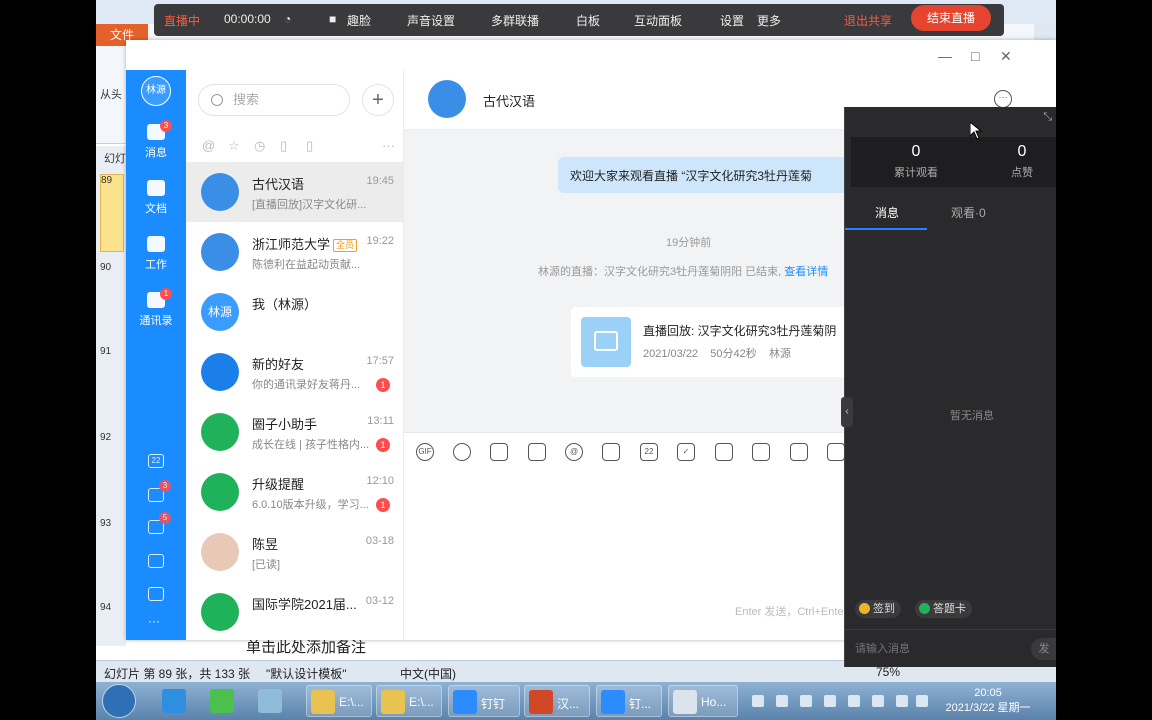  What do you see at coordinates (686, 452) in the screenshot?
I see `todo-icon: ✓` at bounding box center [686, 452].